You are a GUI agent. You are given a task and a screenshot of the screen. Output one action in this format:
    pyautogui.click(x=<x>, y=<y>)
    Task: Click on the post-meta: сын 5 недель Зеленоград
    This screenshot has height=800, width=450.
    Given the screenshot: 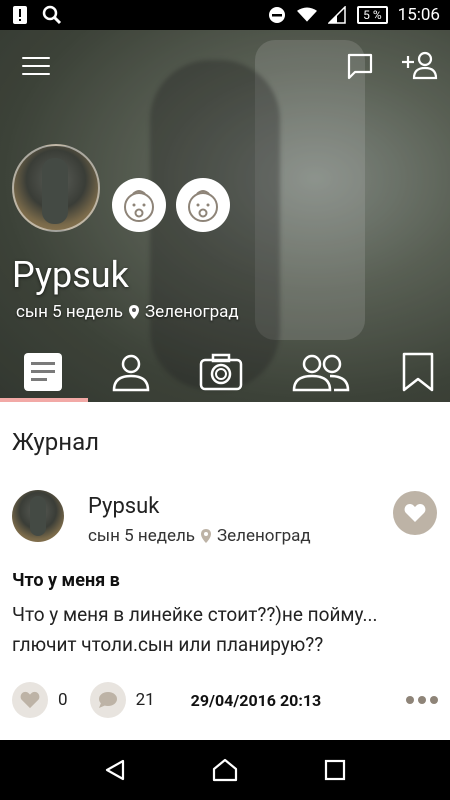 What is the action you would take?
    pyautogui.click(x=199, y=536)
    